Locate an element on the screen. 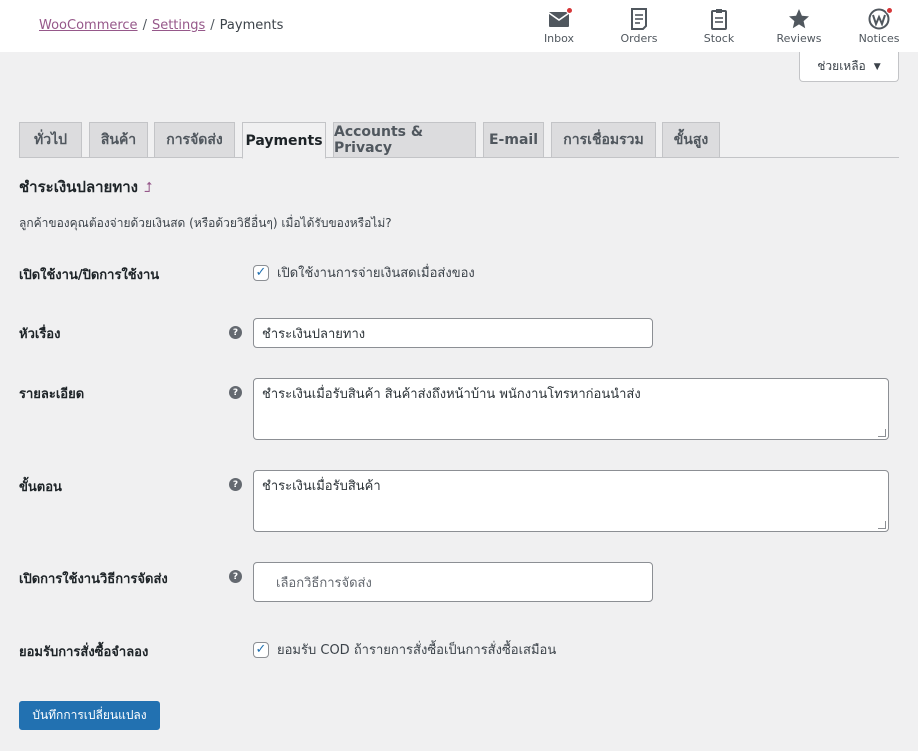 This screenshot has height=751, width=918. activity-inbox-button: Inbox is located at coordinates (559, 25).